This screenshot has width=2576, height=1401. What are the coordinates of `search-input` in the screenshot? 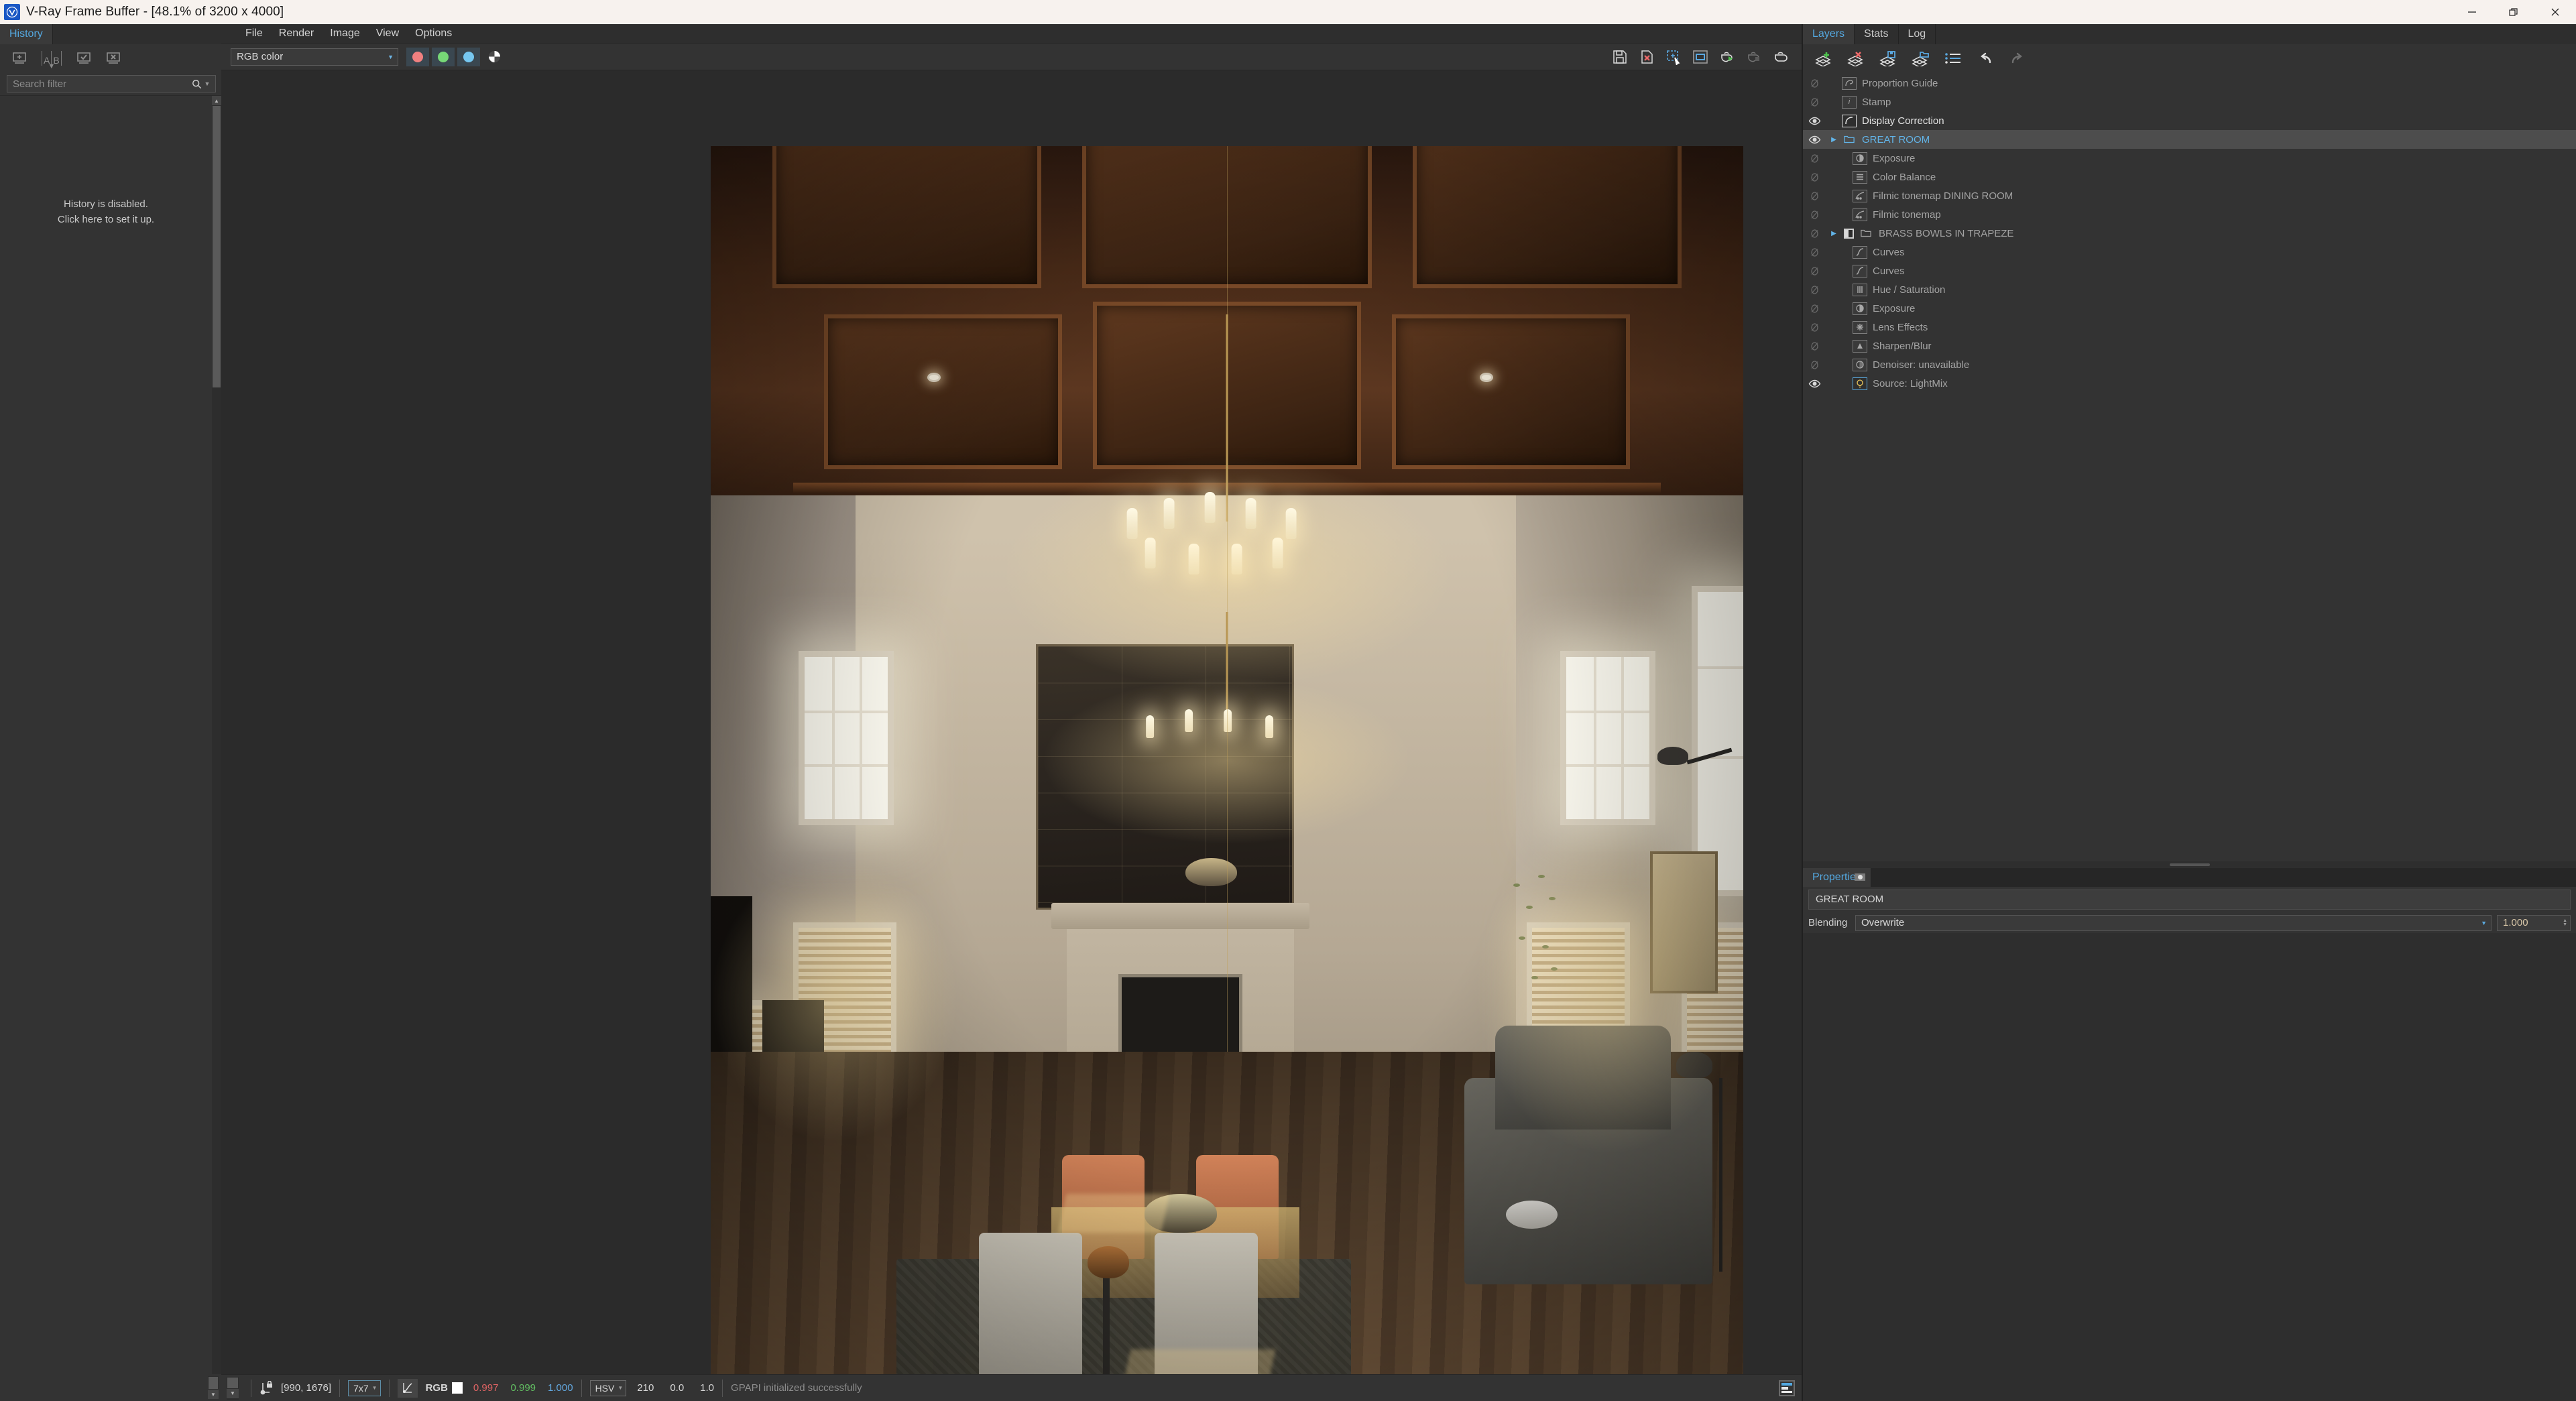 It's located at (102, 84).